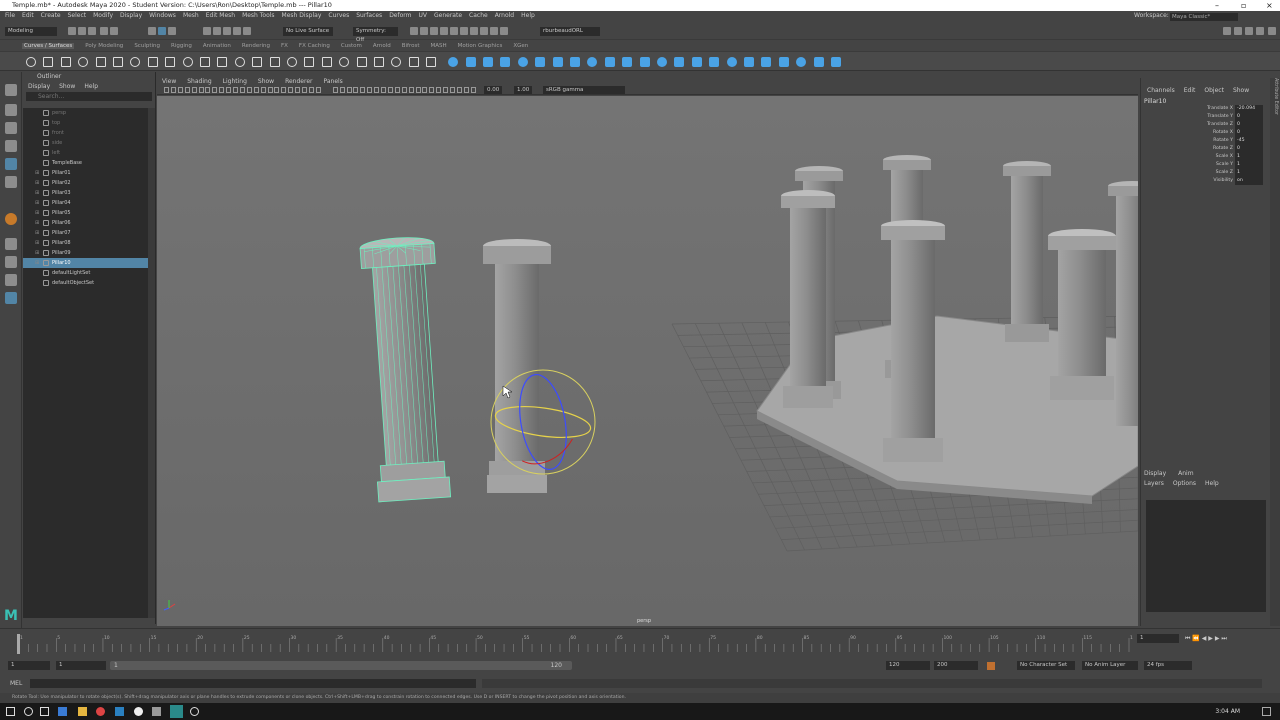 The height and width of the screenshot is (720, 1280). What do you see at coordinates (1272, 31) in the screenshot?
I see `outliner-toggle-icon` at bounding box center [1272, 31].